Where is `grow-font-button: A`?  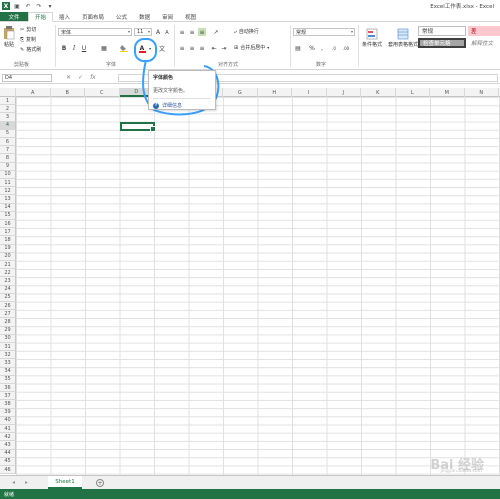
grow-font-button: A is located at coordinates (158, 32).